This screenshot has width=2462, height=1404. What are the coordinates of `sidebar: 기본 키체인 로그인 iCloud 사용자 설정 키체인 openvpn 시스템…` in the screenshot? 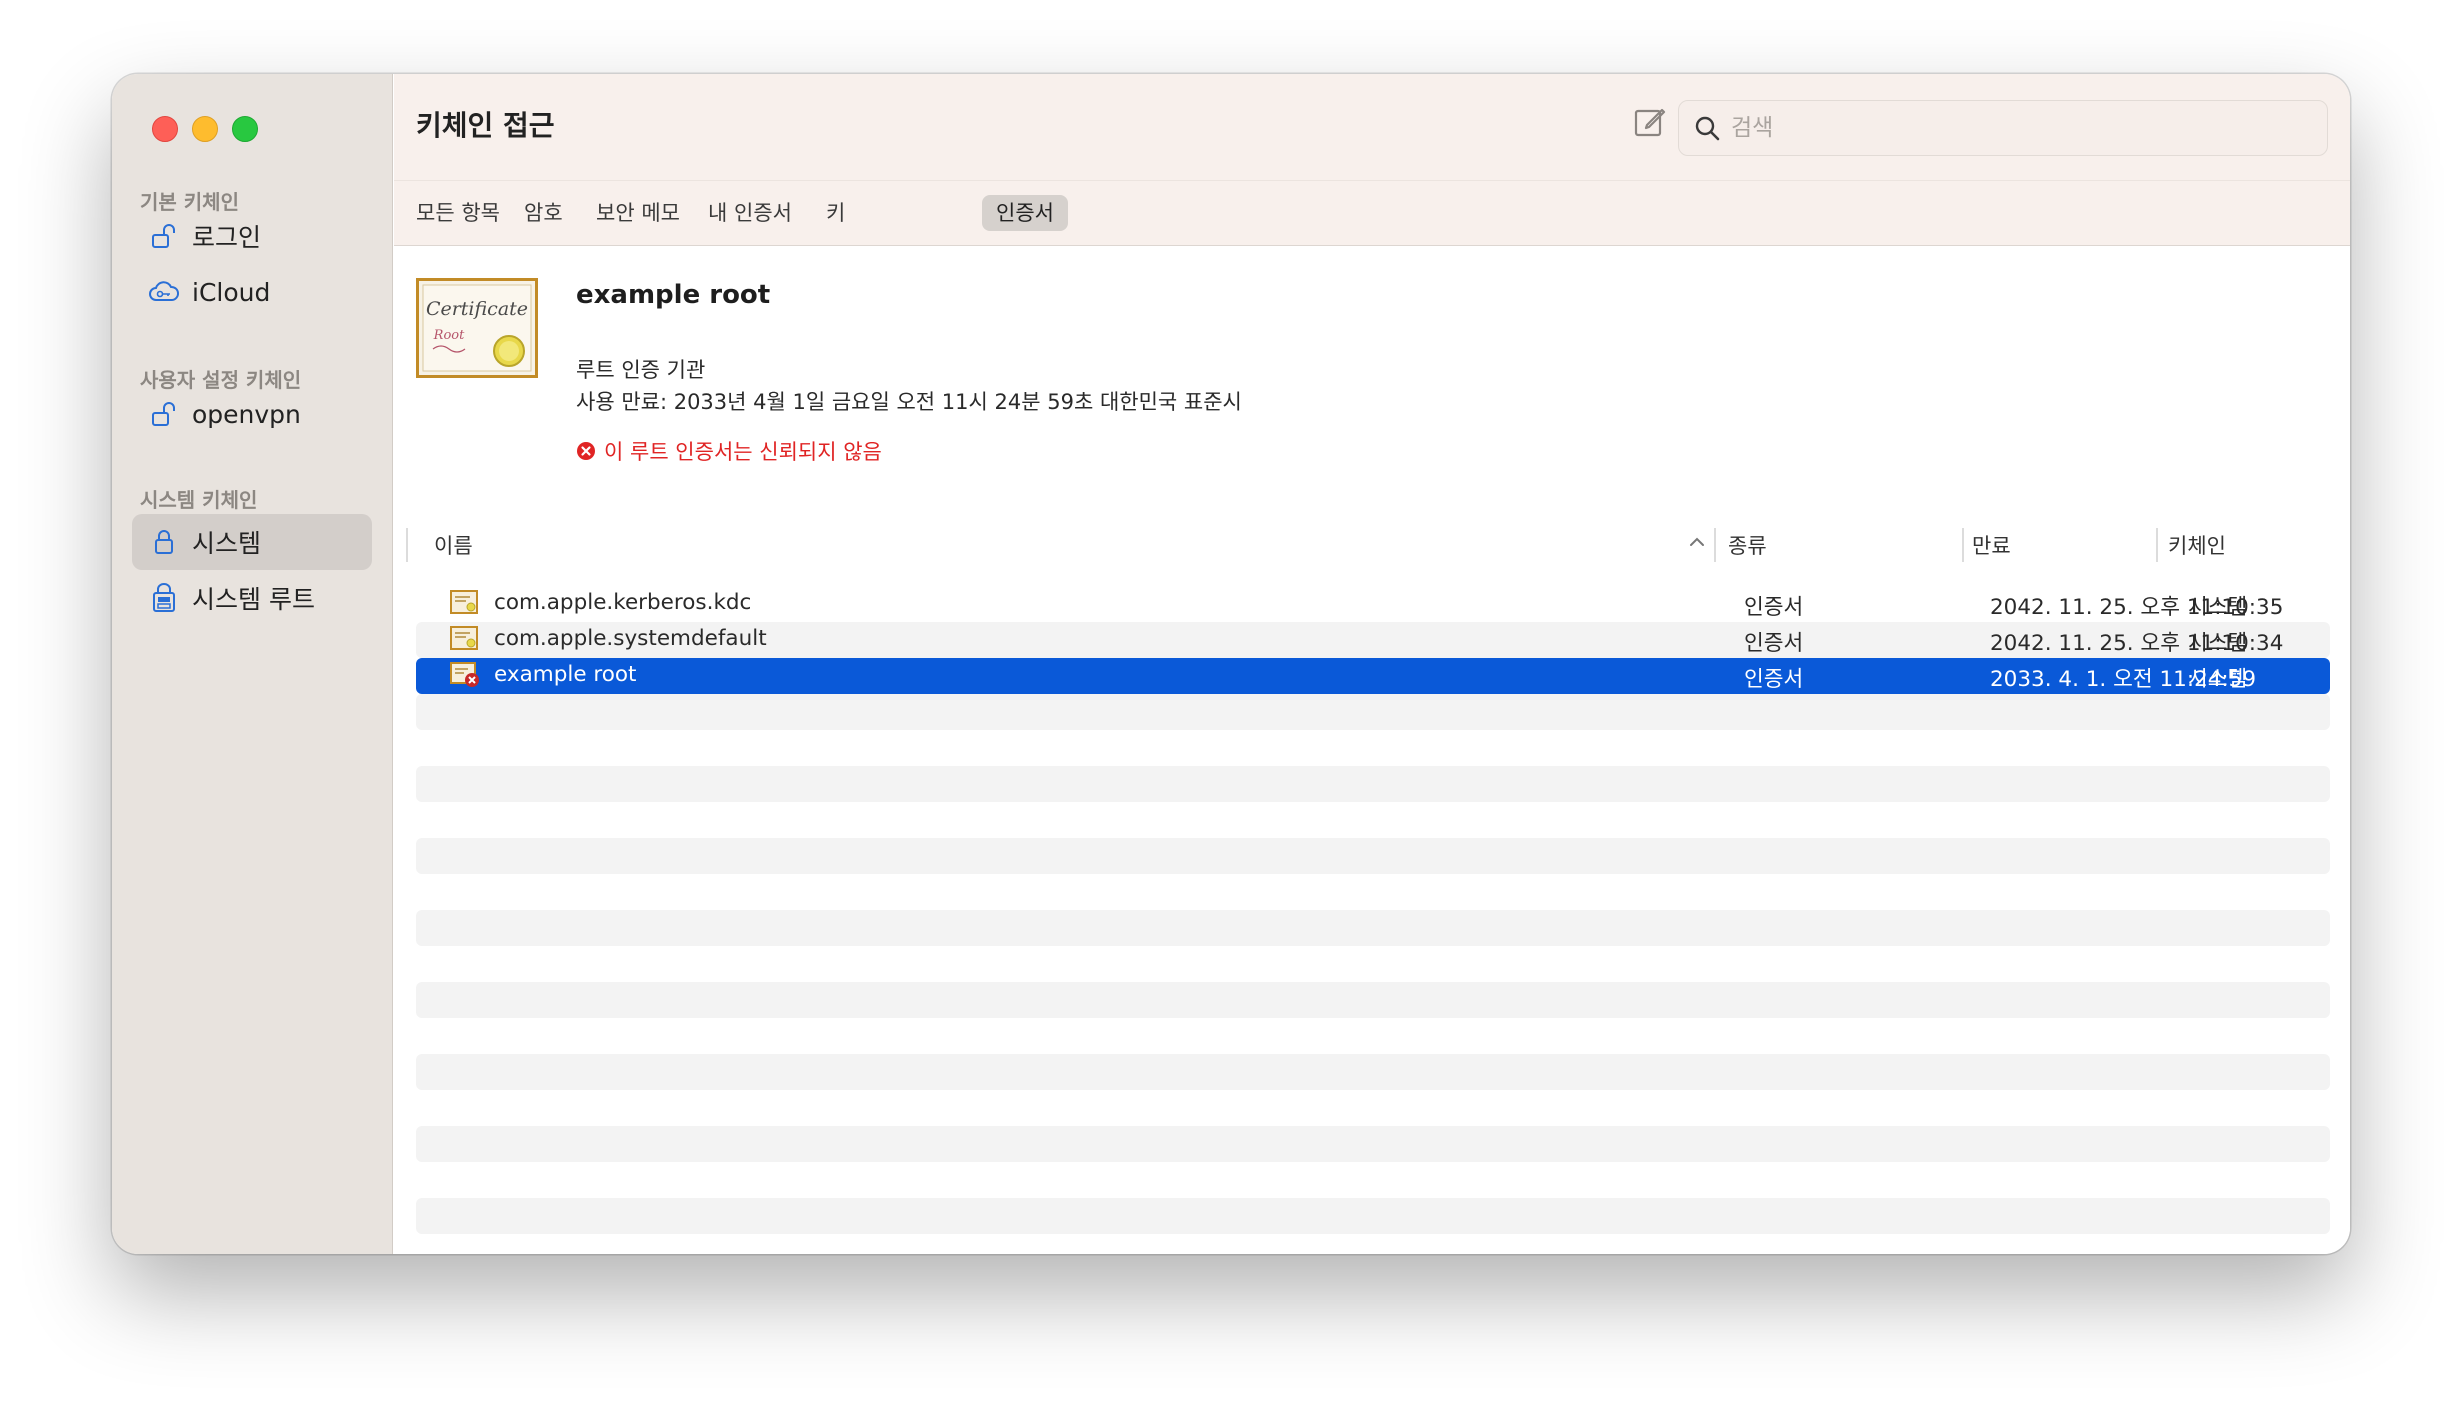 It's located at (252, 664).